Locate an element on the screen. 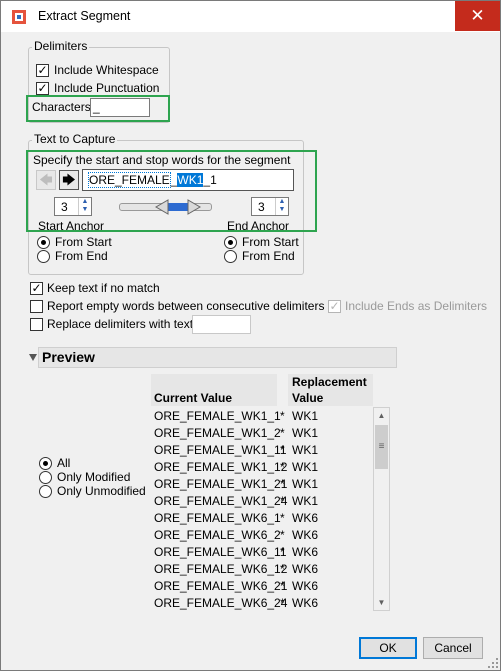 The image size is (501, 671). filter-all-radio is located at coordinates (45, 463).